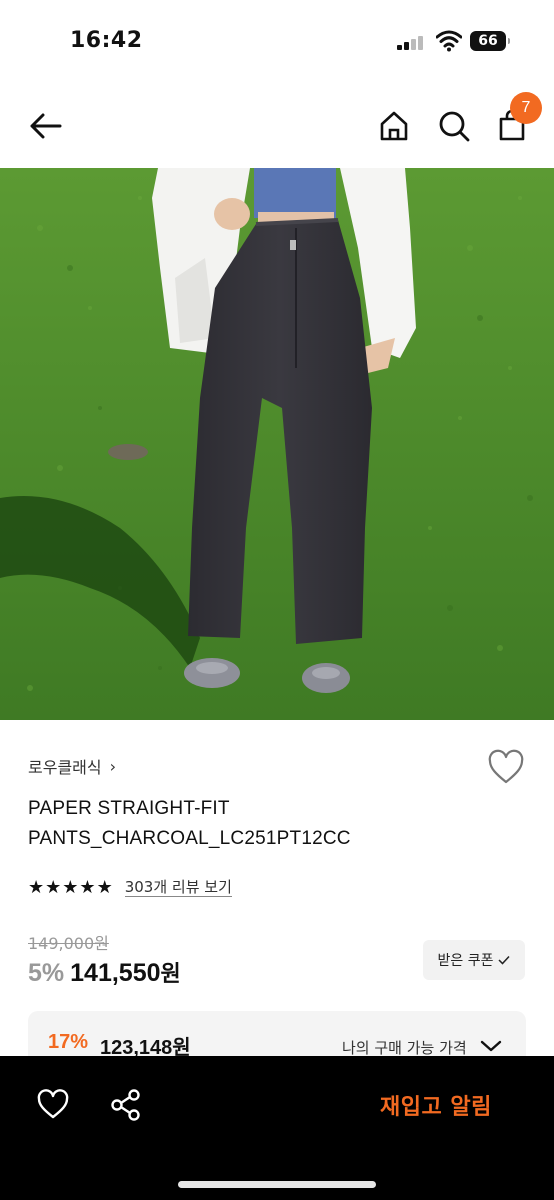 The height and width of the screenshot is (1200, 554). I want to click on review-link: 303개 리뷰 보기, so click(178, 887).